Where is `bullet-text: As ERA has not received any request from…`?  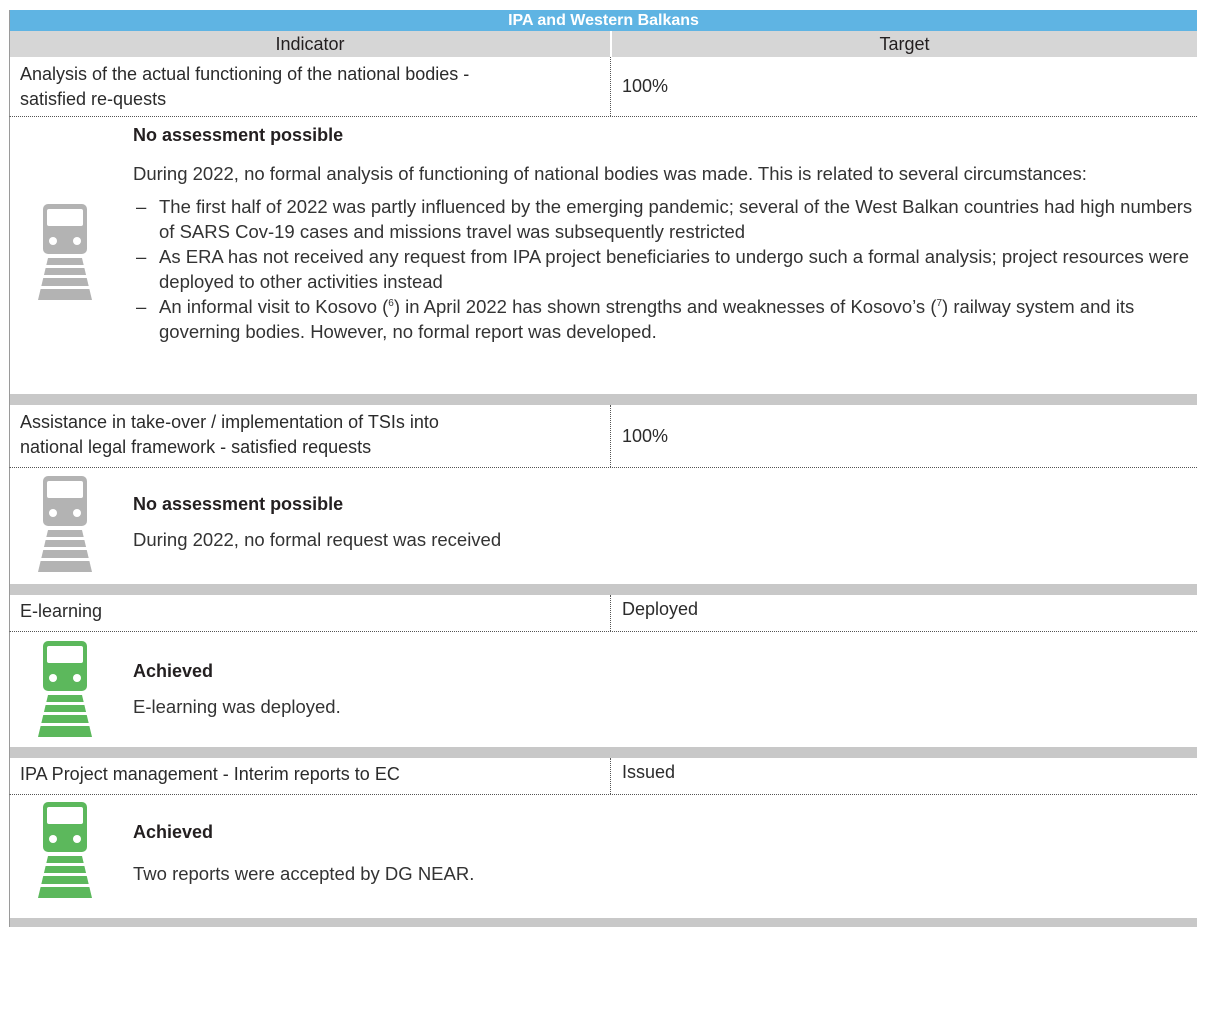
bullet-text: As ERA has not received any request from… is located at coordinates (674, 269).